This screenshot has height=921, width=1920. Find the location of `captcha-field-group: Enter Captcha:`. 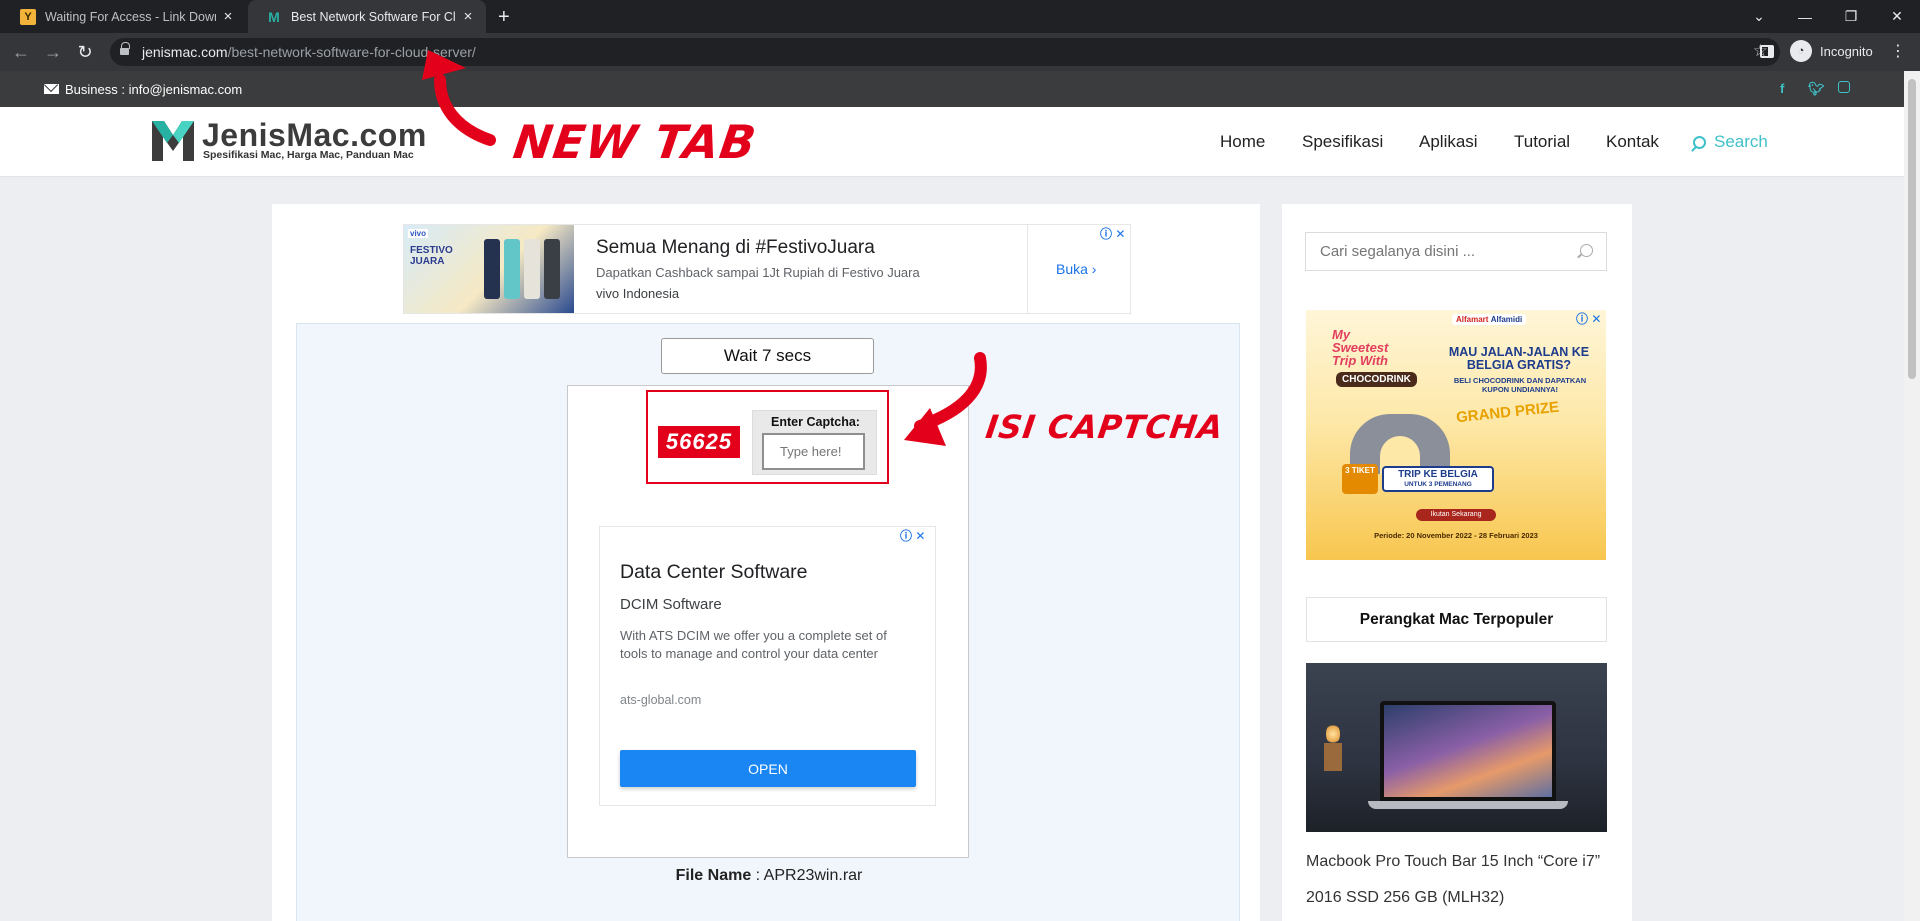

captcha-field-group: Enter Captcha: is located at coordinates (814, 442).